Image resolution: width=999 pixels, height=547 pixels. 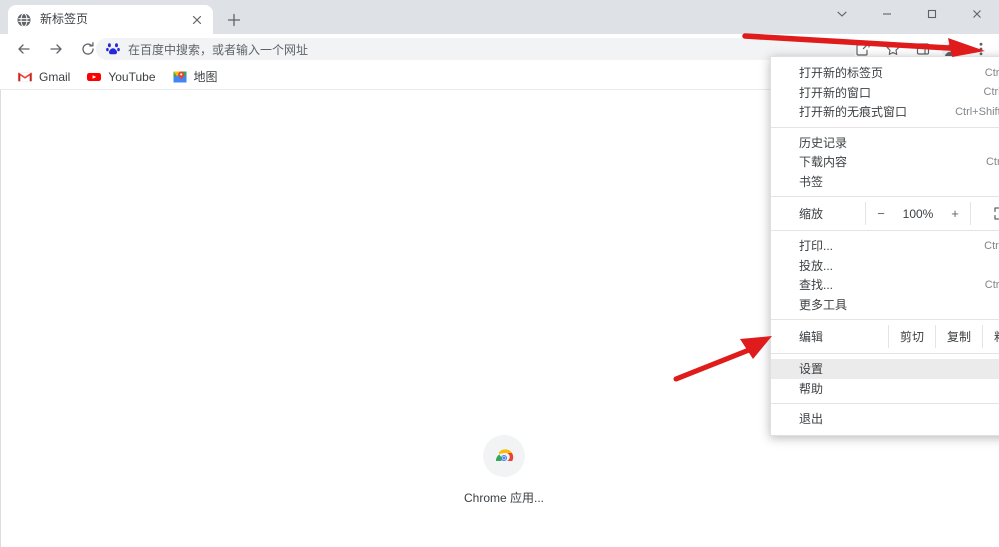 I want to click on globe-icon, so click(x=24, y=20).